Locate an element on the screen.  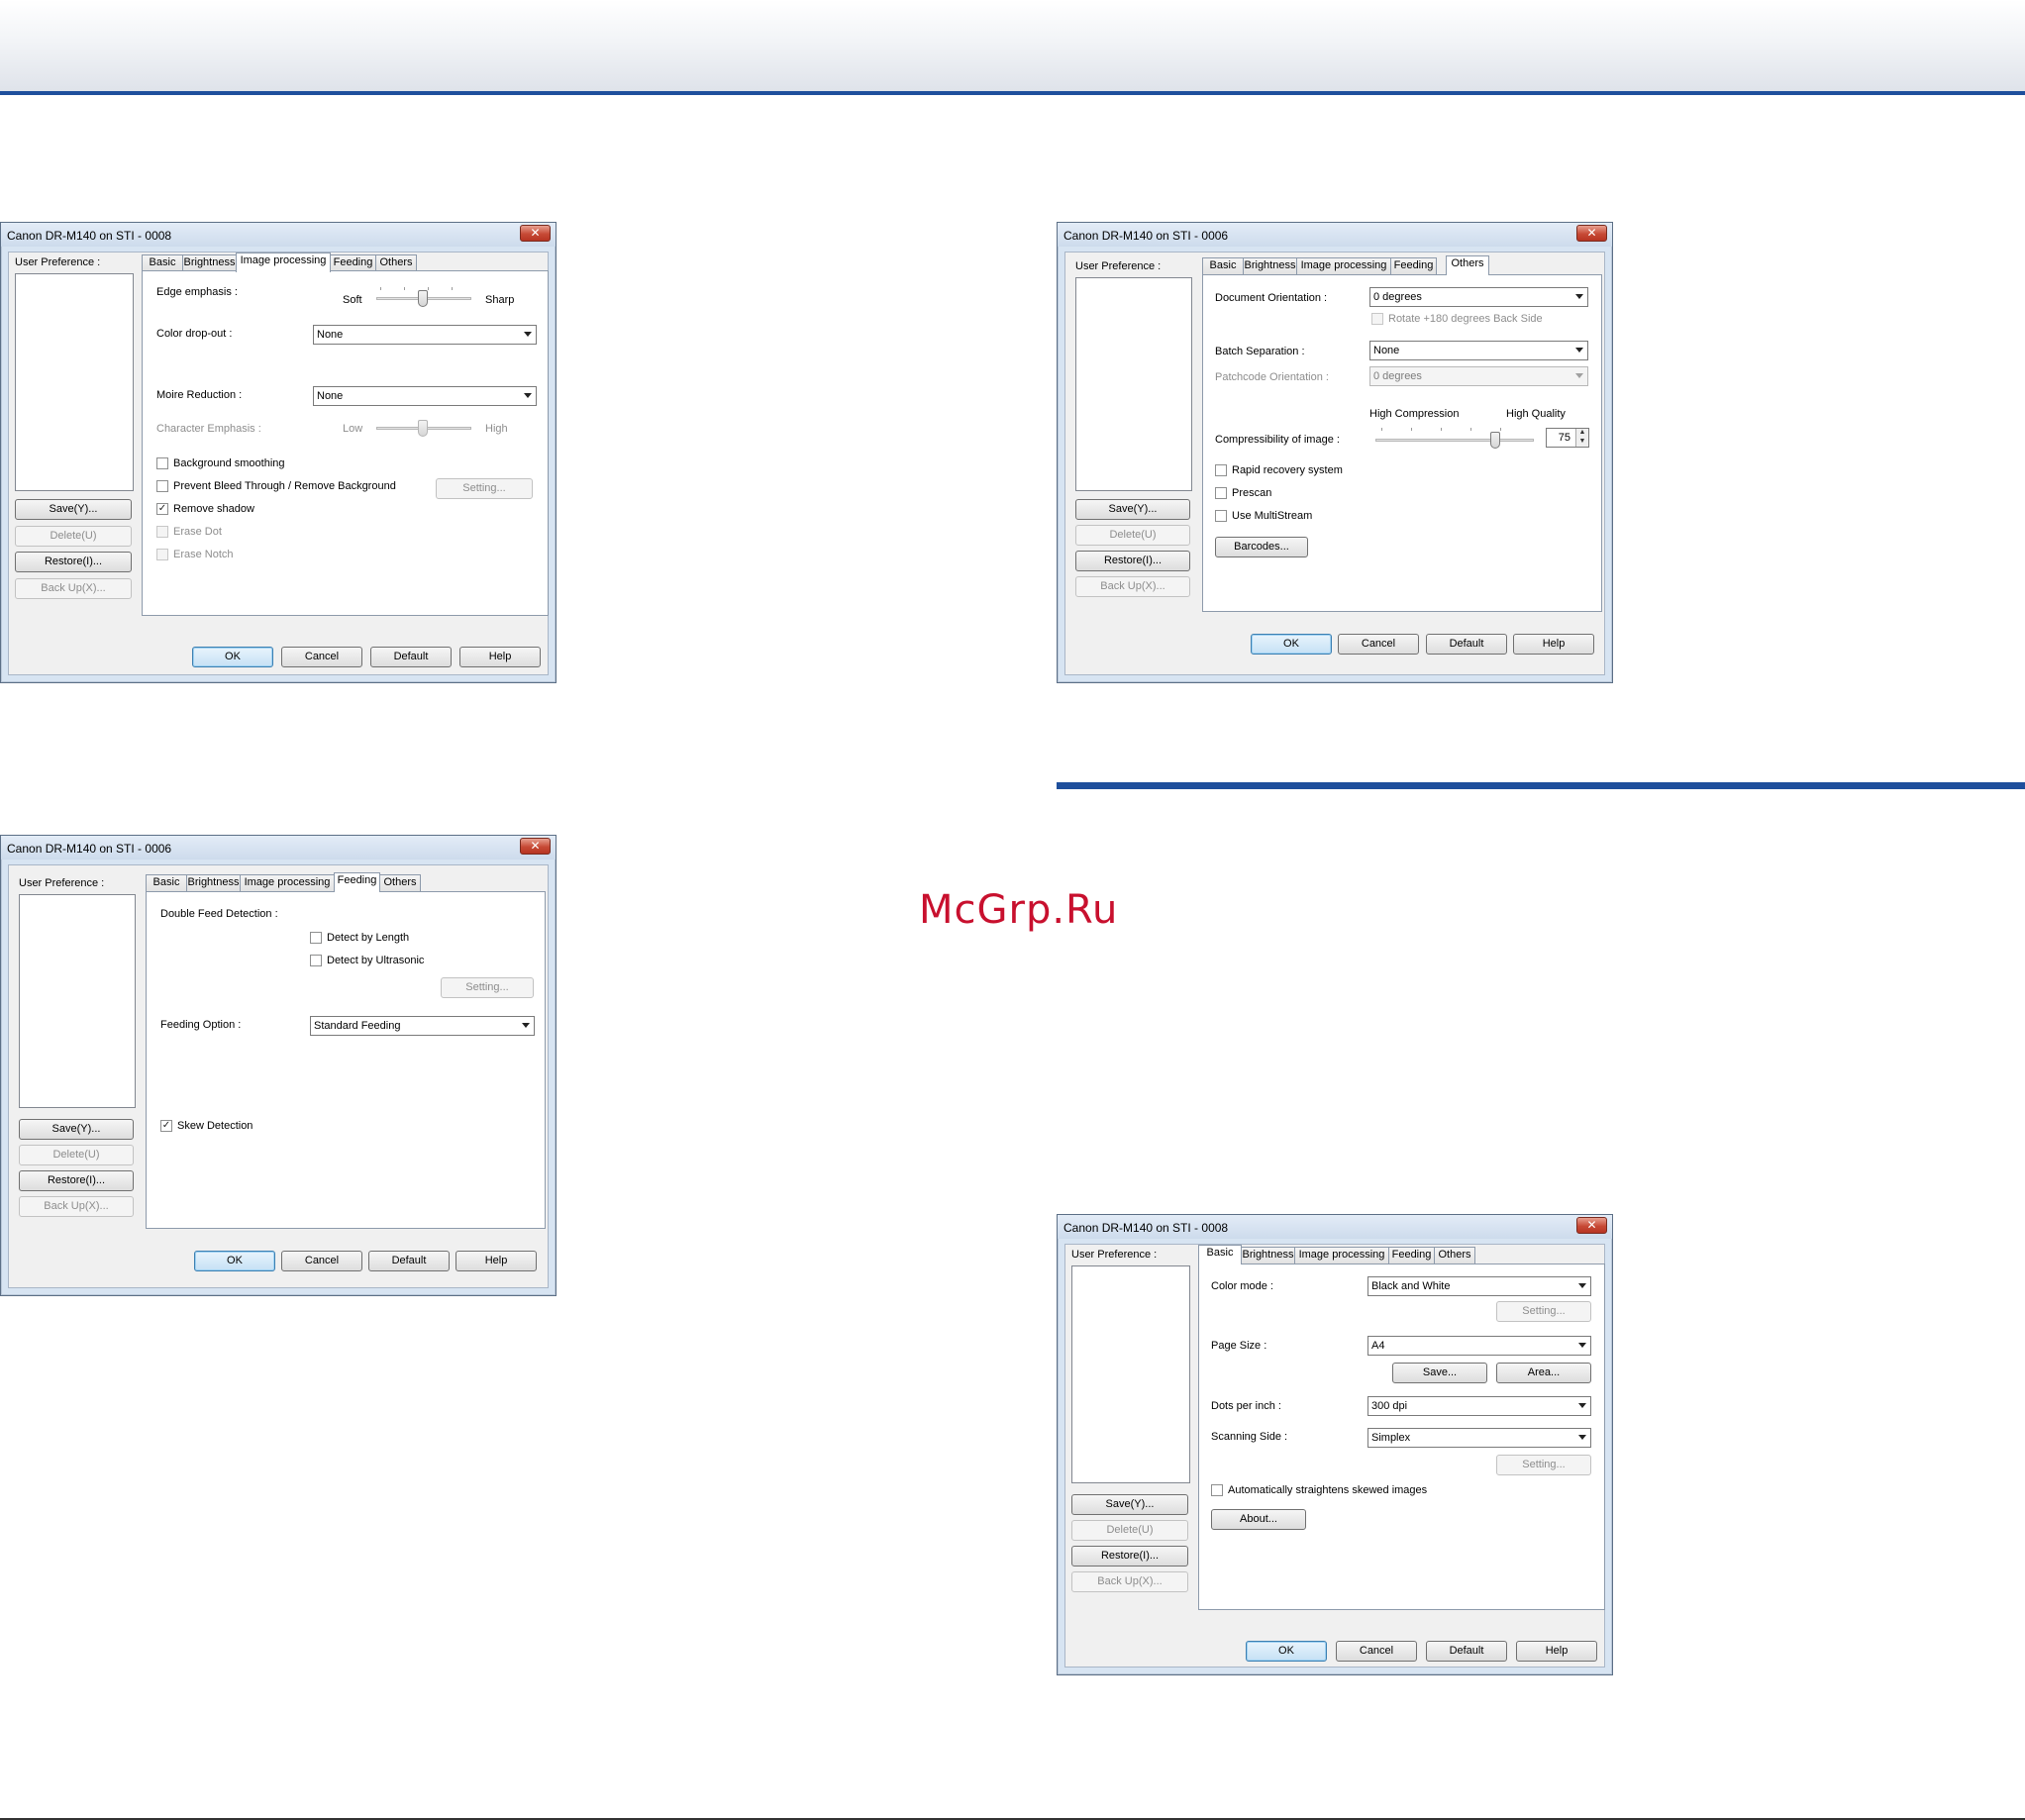
titlebar: Canon DR-M140 on STI - 0008 ✕ is located at coordinates (278, 235).